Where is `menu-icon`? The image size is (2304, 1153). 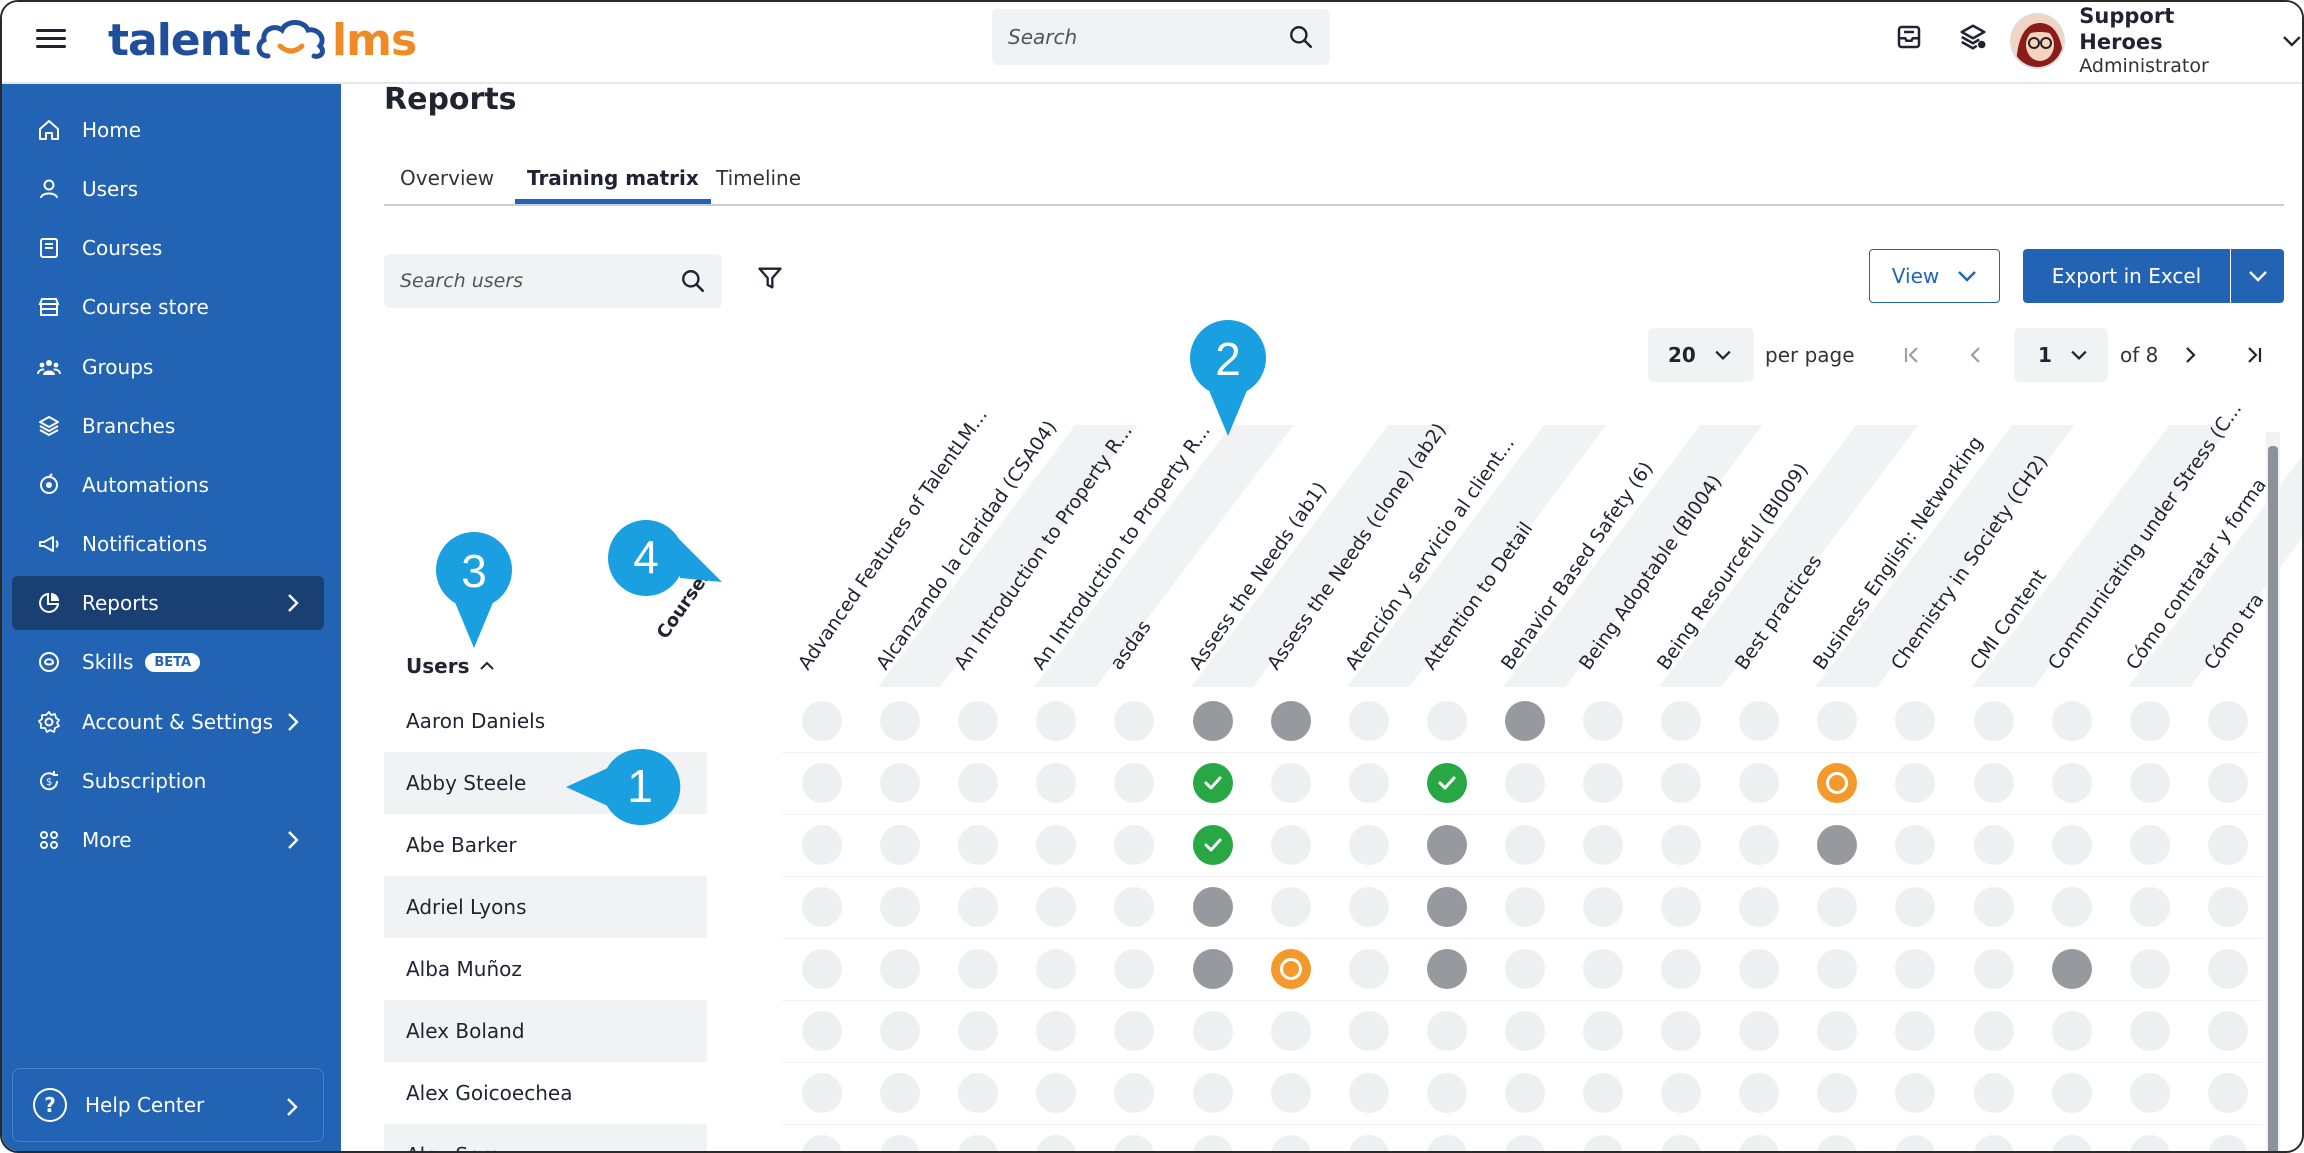 menu-icon is located at coordinates (51, 39).